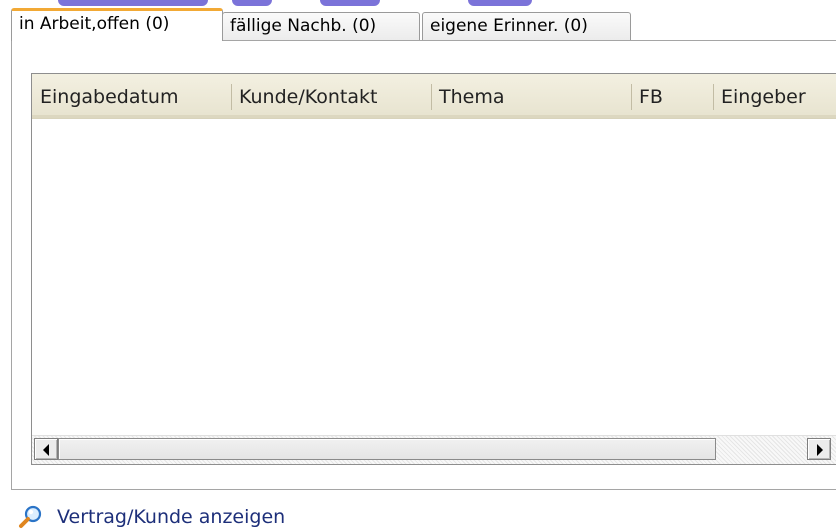 The height and width of the screenshot is (531, 836). Describe the element at coordinates (171, 517) in the screenshot. I see `show-link-label: Vertrag/Kunde anzeigen` at that location.